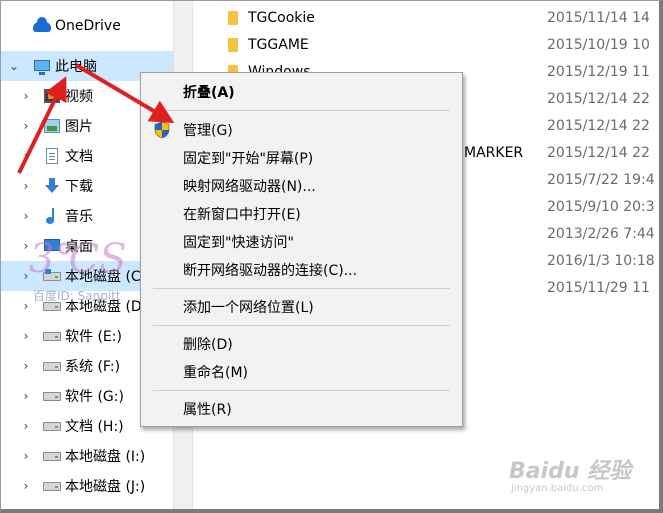  I want to click on this-pc-icon, so click(42, 66).